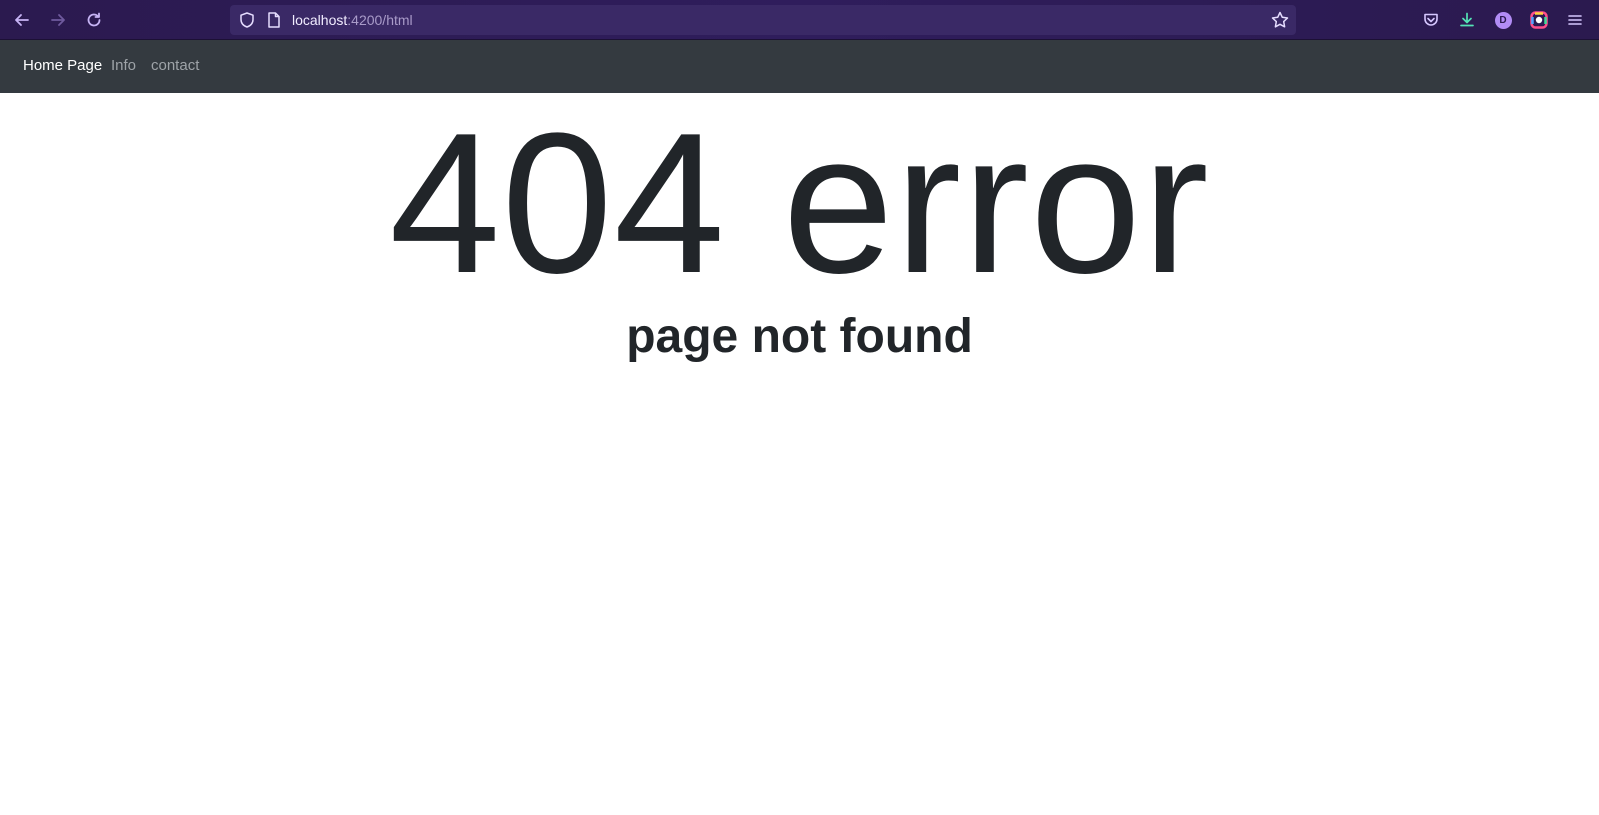  I want to click on shield-icon, so click(247, 20).